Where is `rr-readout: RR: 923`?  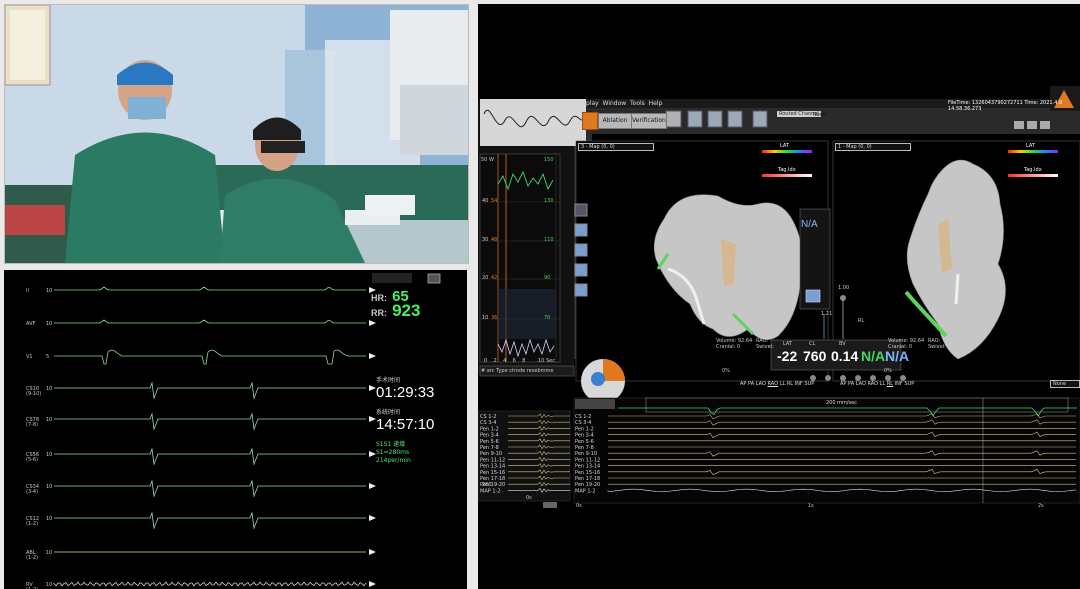
rr-readout: RR: 923 is located at coordinates (395, 311).